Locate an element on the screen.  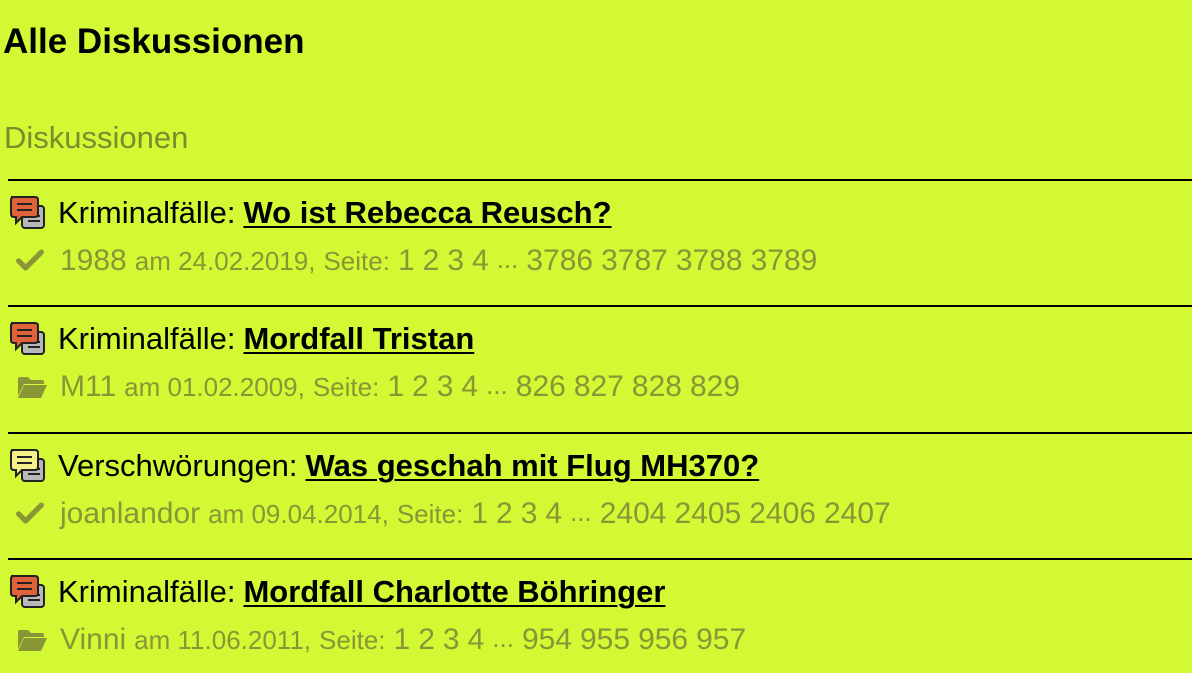
pagination: 1 2 3 4... 954 955 956 957 is located at coordinates (574, 640).